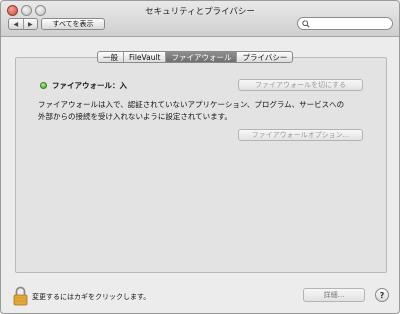 The image size is (400, 314). I want to click on tab-bar: 一般 FileVault ファイアウォール プライバシー, so click(195, 57).